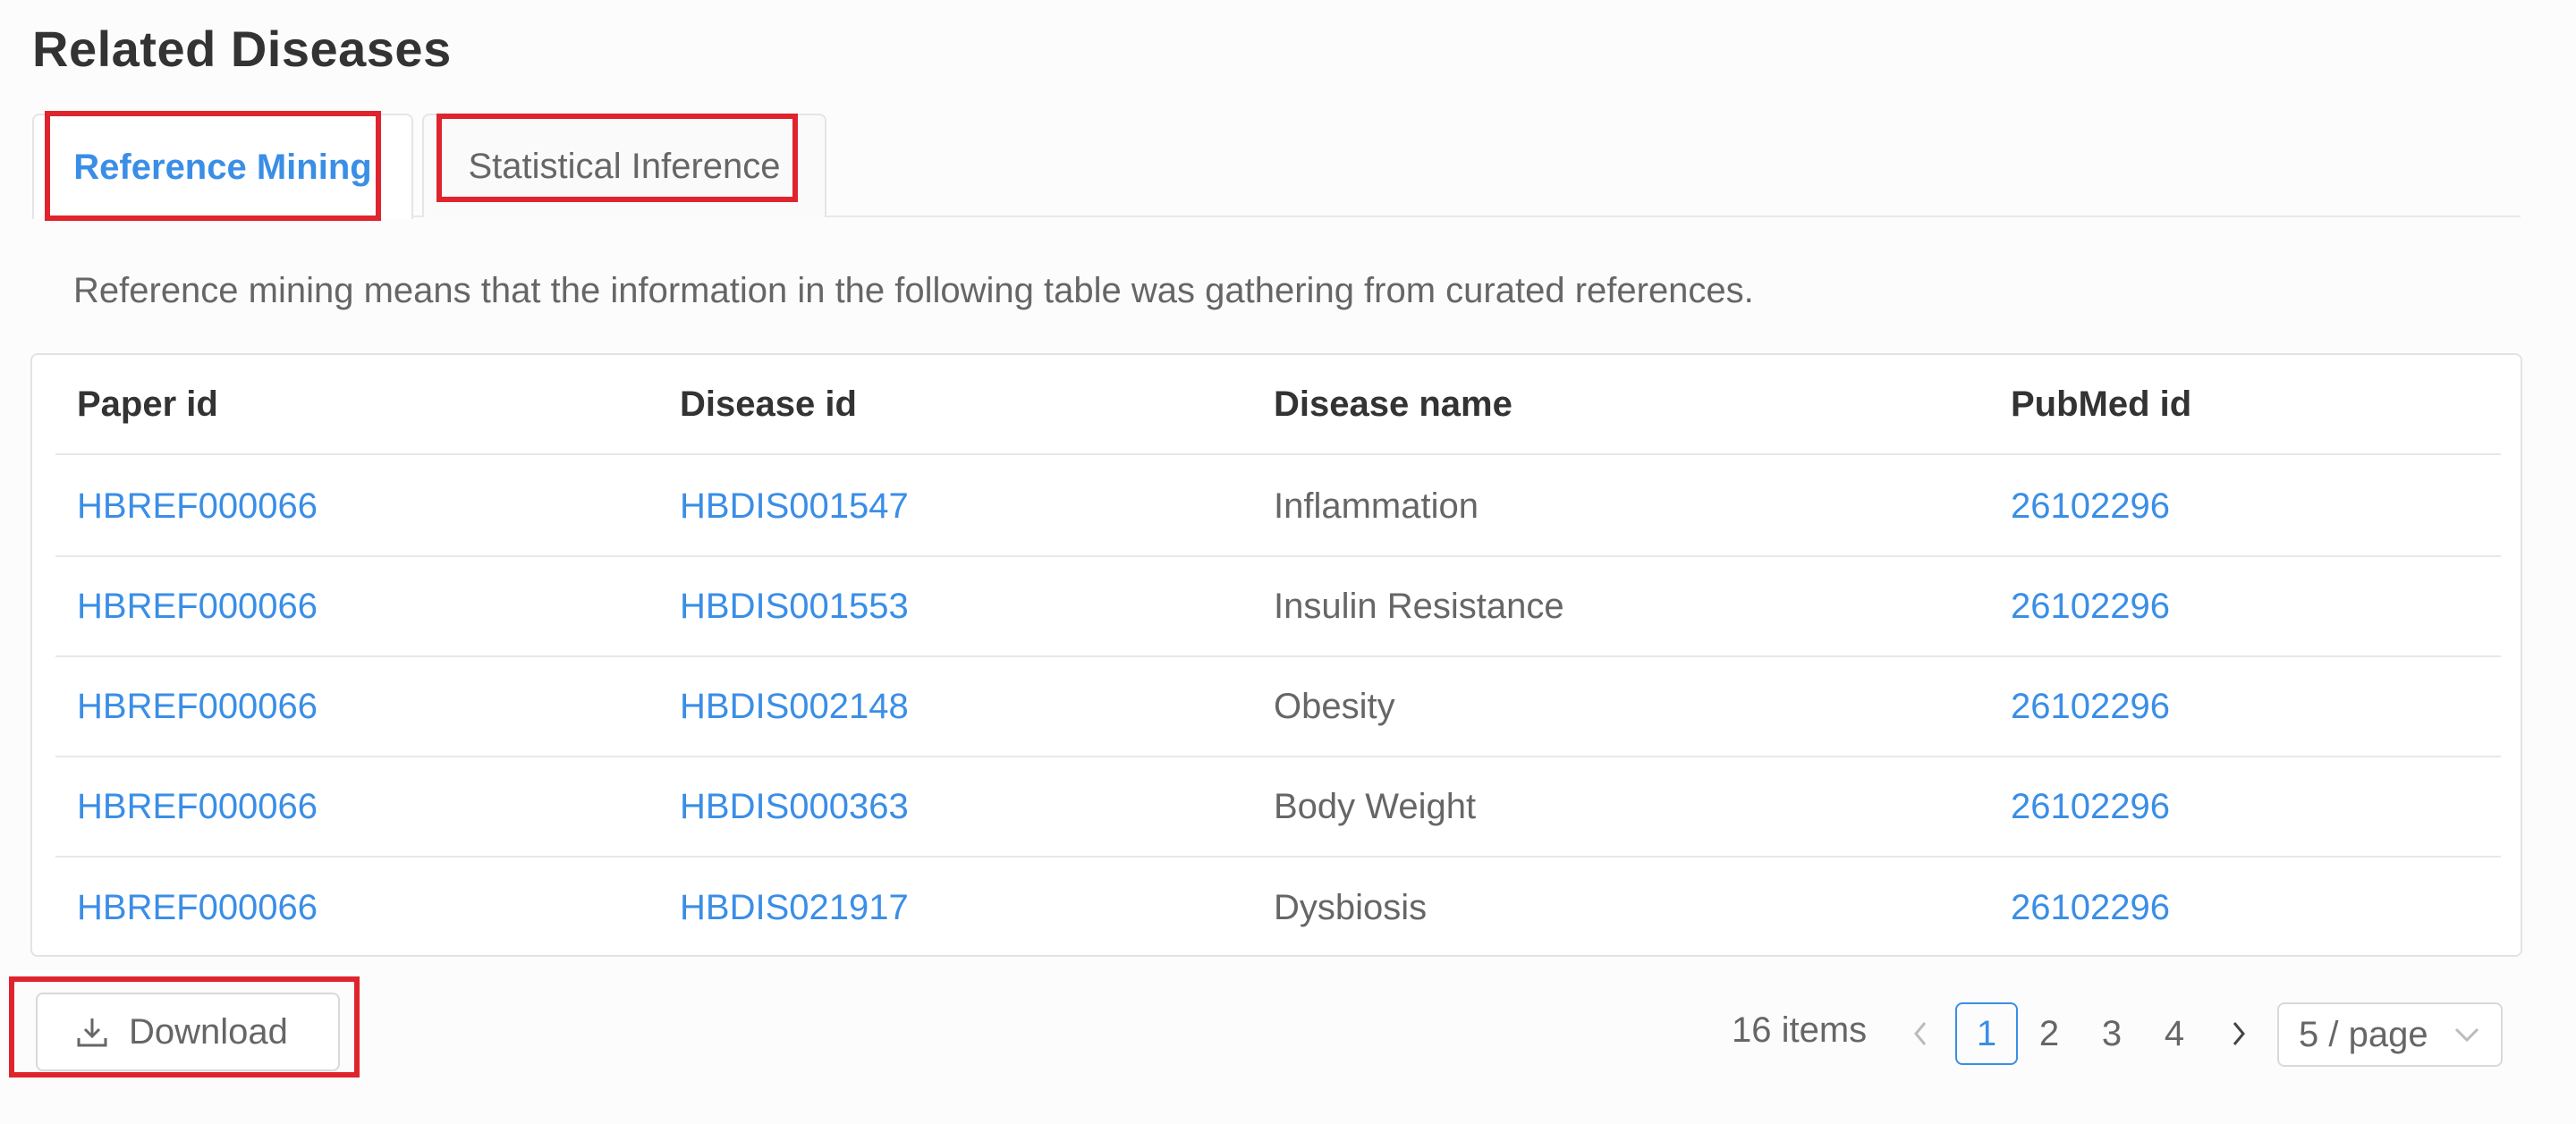  I want to click on pagination-page-3: 3, so click(2111, 1033).